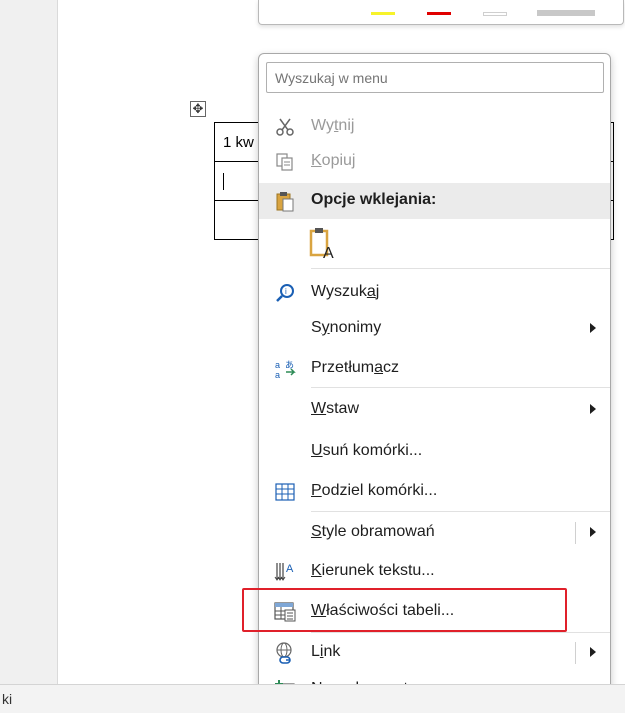 The image size is (625, 713). I want to click on menu-item-label: Wstaw, so click(335, 408).